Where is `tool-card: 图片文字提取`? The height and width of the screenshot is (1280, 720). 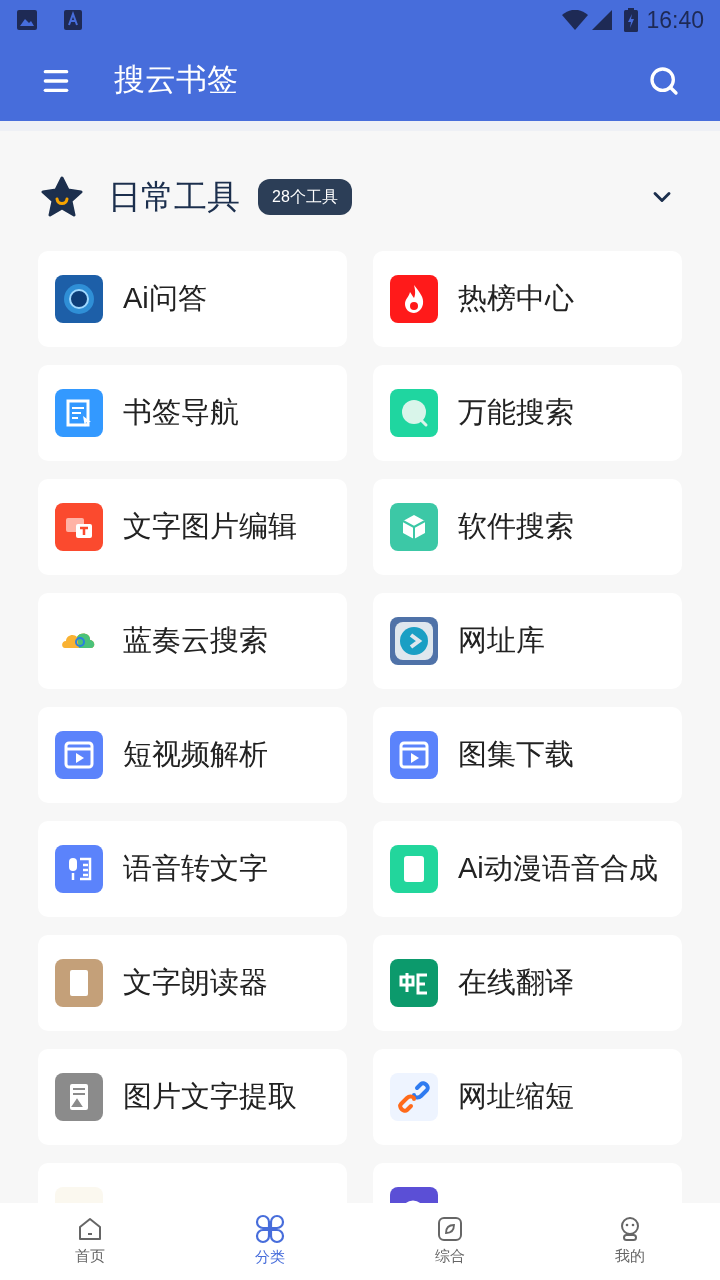 tool-card: 图片文字提取 is located at coordinates (192, 1097).